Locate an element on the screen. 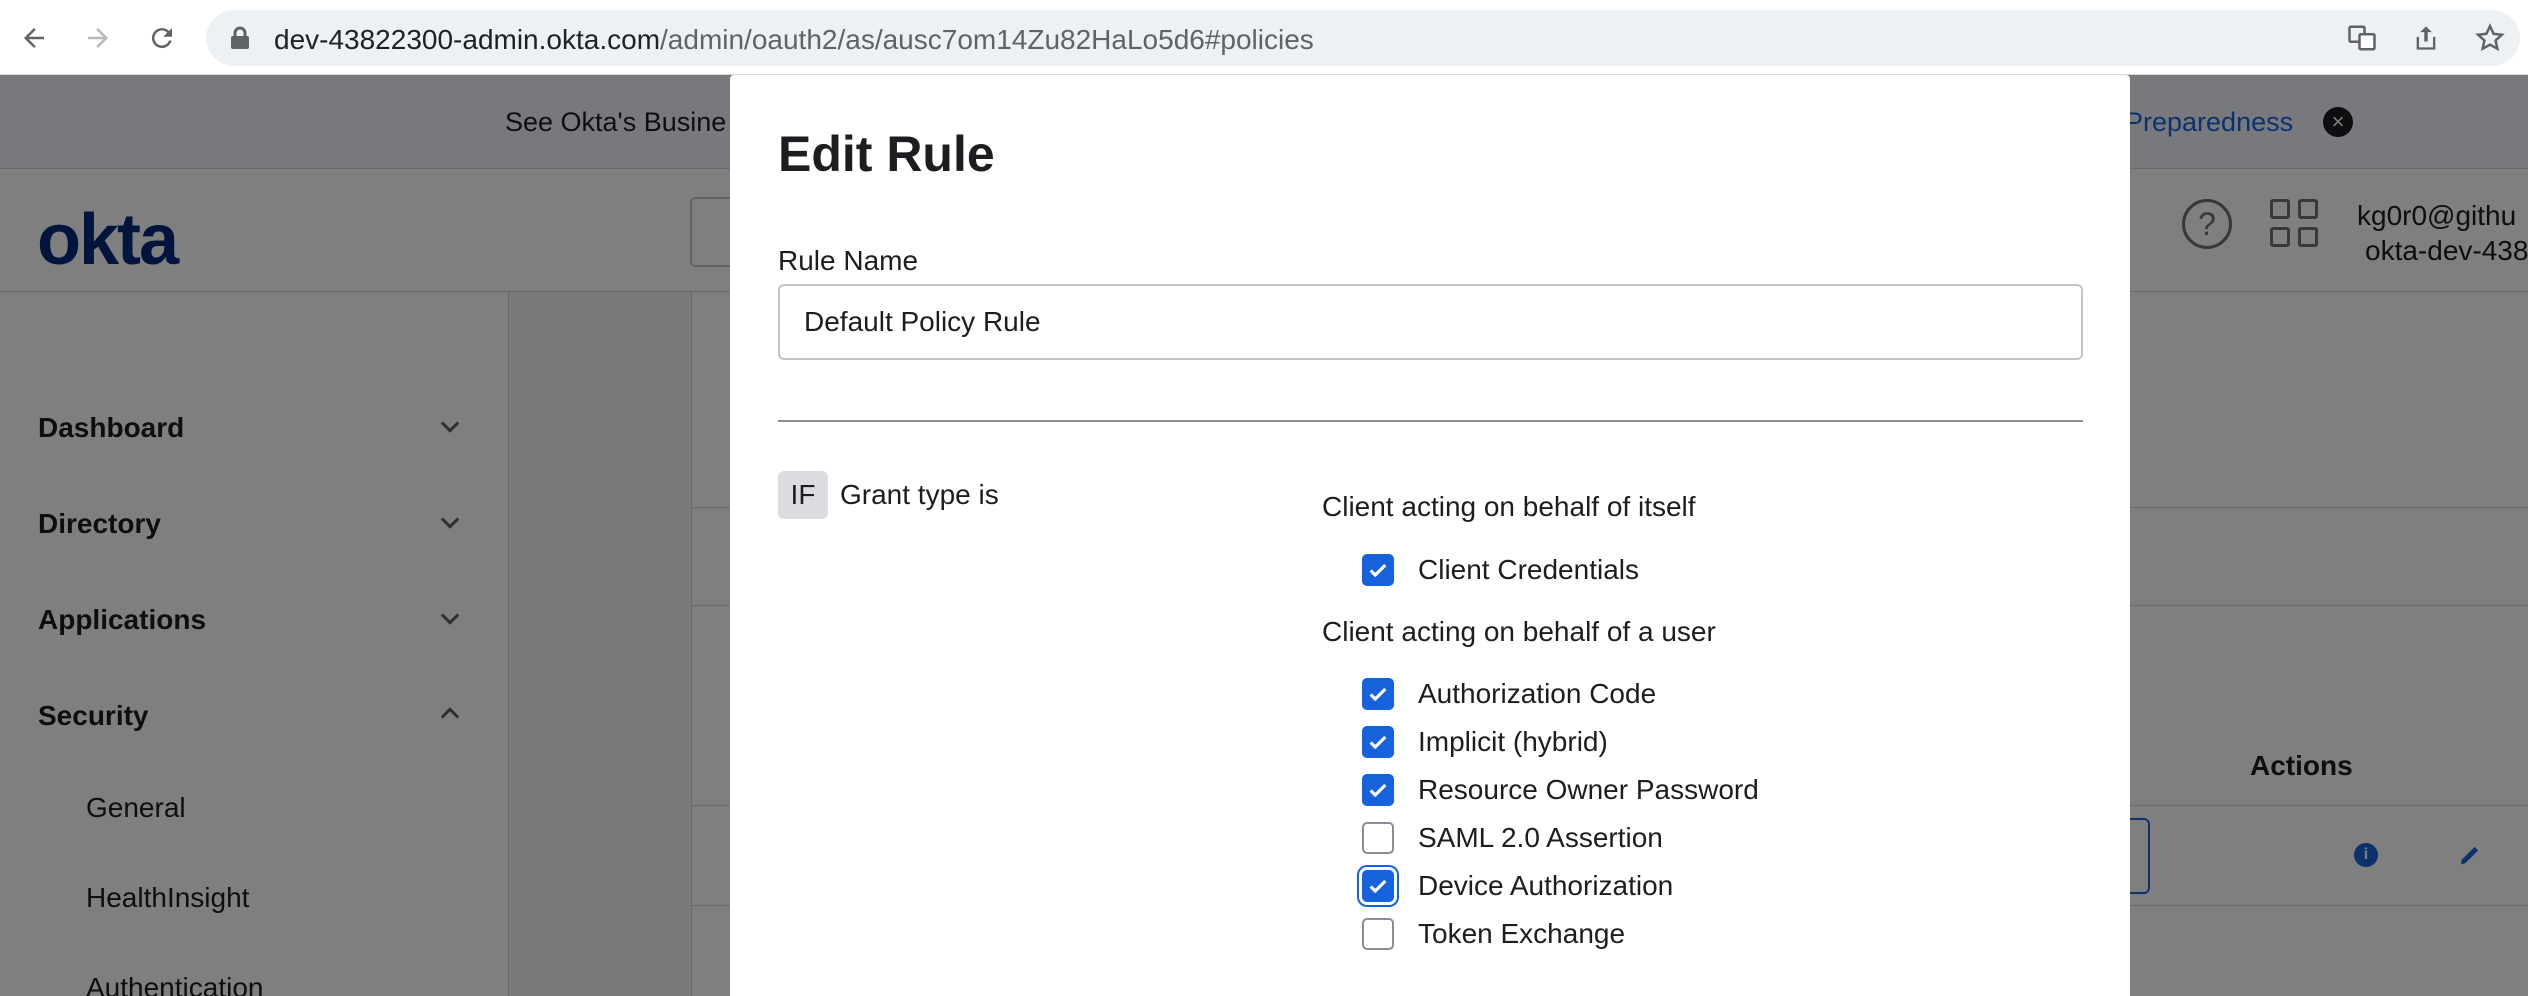 This screenshot has width=2528, height=996. saml-assertion-checkbox is located at coordinates (1378, 838).